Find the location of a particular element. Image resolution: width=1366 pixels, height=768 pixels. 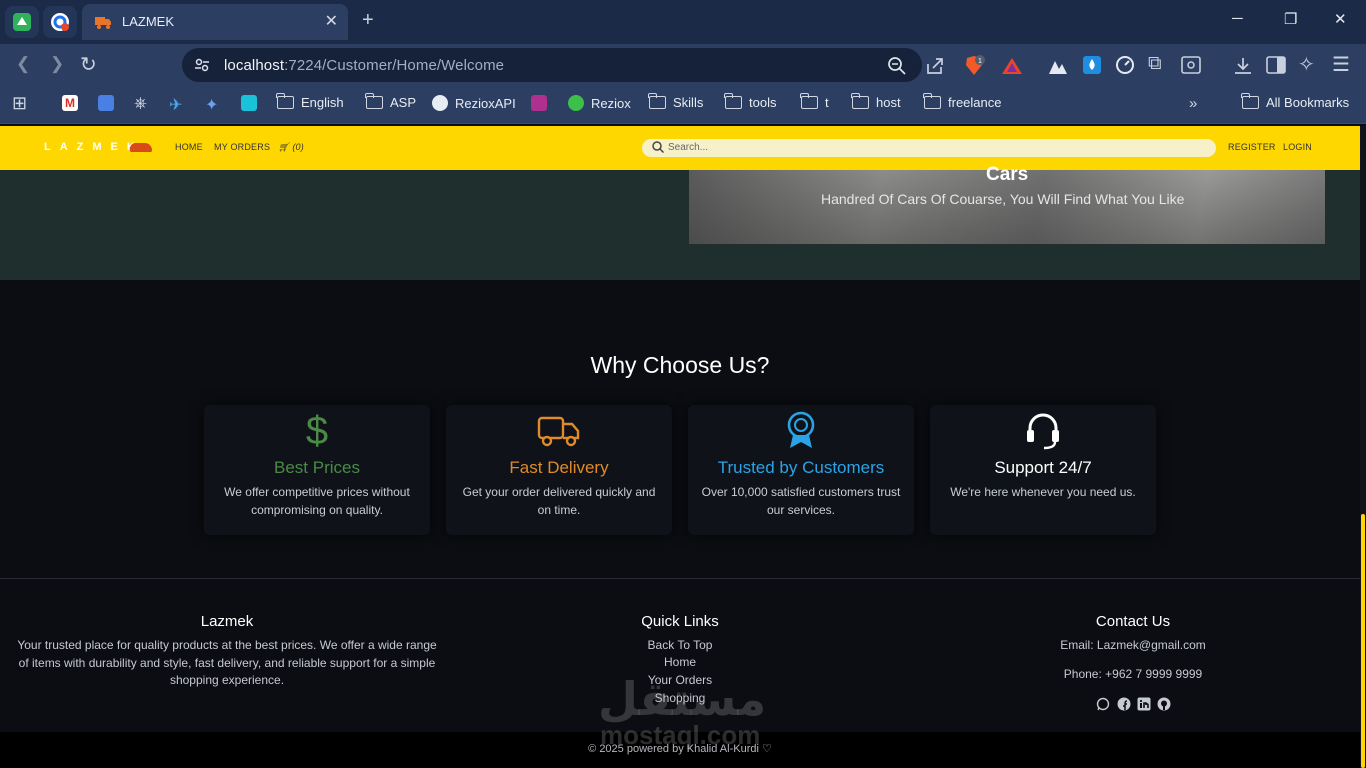

footer-links-title: Quick Links is located at coordinates (680, 621).